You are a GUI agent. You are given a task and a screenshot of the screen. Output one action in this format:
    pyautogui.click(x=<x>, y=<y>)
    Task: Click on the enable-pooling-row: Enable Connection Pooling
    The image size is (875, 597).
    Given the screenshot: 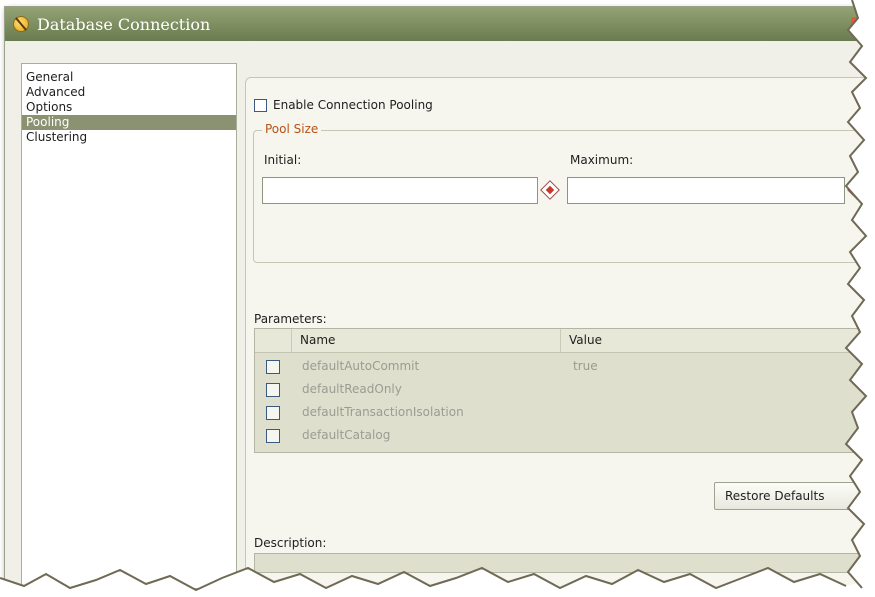 What is the action you would take?
    pyautogui.click(x=343, y=105)
    